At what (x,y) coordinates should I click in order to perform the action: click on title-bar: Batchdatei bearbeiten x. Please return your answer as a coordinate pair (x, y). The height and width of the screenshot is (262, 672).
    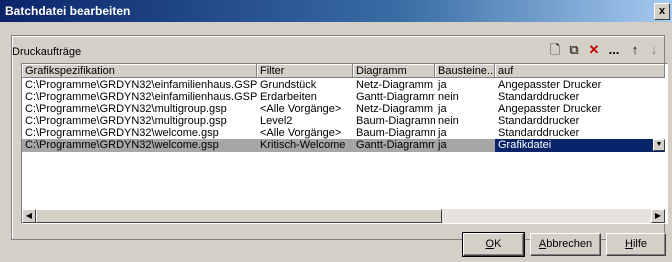
    Looking at the image, I should click on (336, 11).